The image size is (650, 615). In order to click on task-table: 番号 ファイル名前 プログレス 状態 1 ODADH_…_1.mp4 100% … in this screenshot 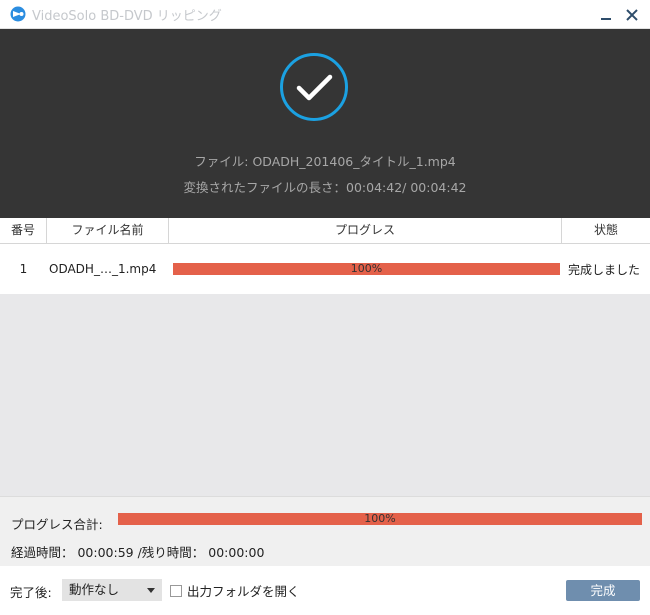, I will do `click(325, 256)`.